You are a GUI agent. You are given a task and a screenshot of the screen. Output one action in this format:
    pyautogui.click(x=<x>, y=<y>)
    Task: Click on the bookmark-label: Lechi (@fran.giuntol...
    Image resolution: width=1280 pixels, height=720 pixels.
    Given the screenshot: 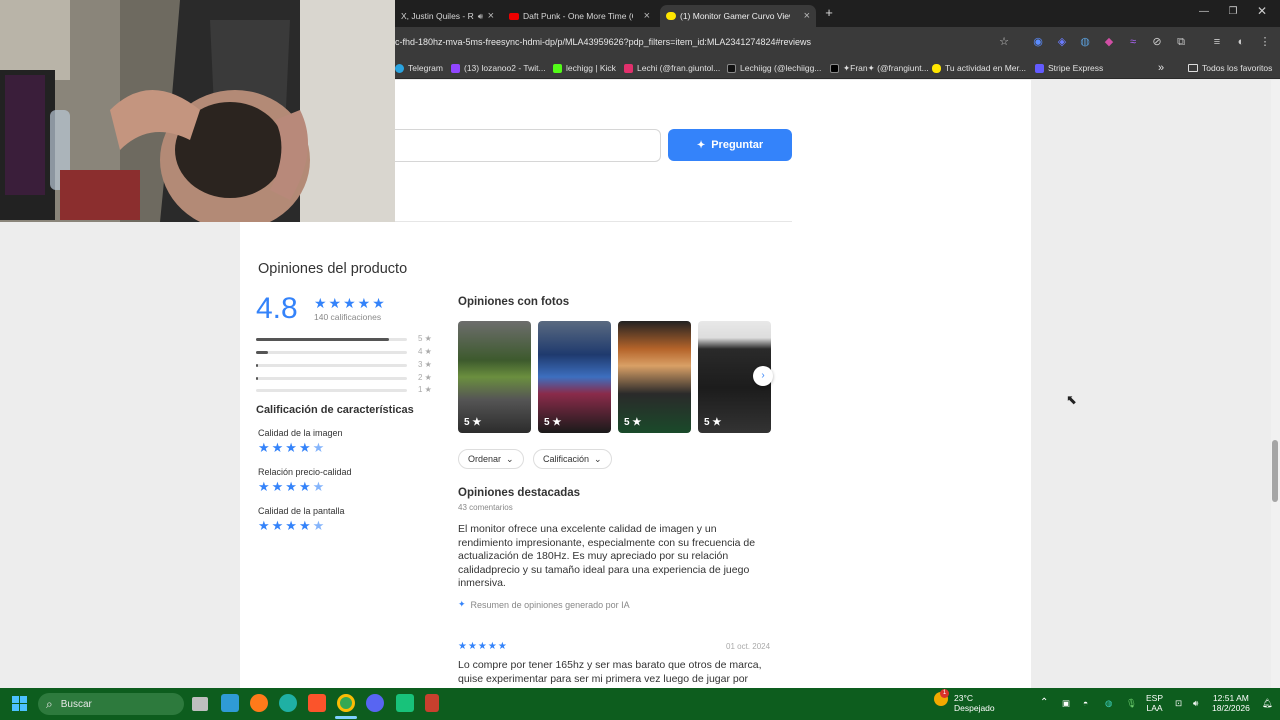 What is the action you would take?
    pyautogui.click(x=679, y=68)
    